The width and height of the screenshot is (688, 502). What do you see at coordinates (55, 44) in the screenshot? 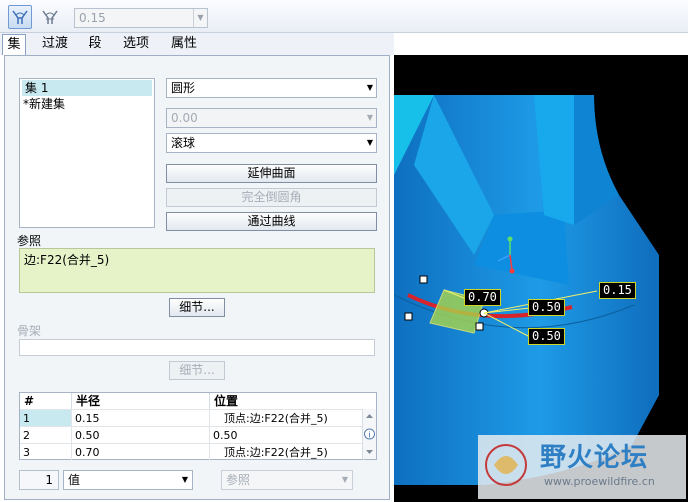
I see `tab-transitions: 过渡` at bounding box center [55, 44].